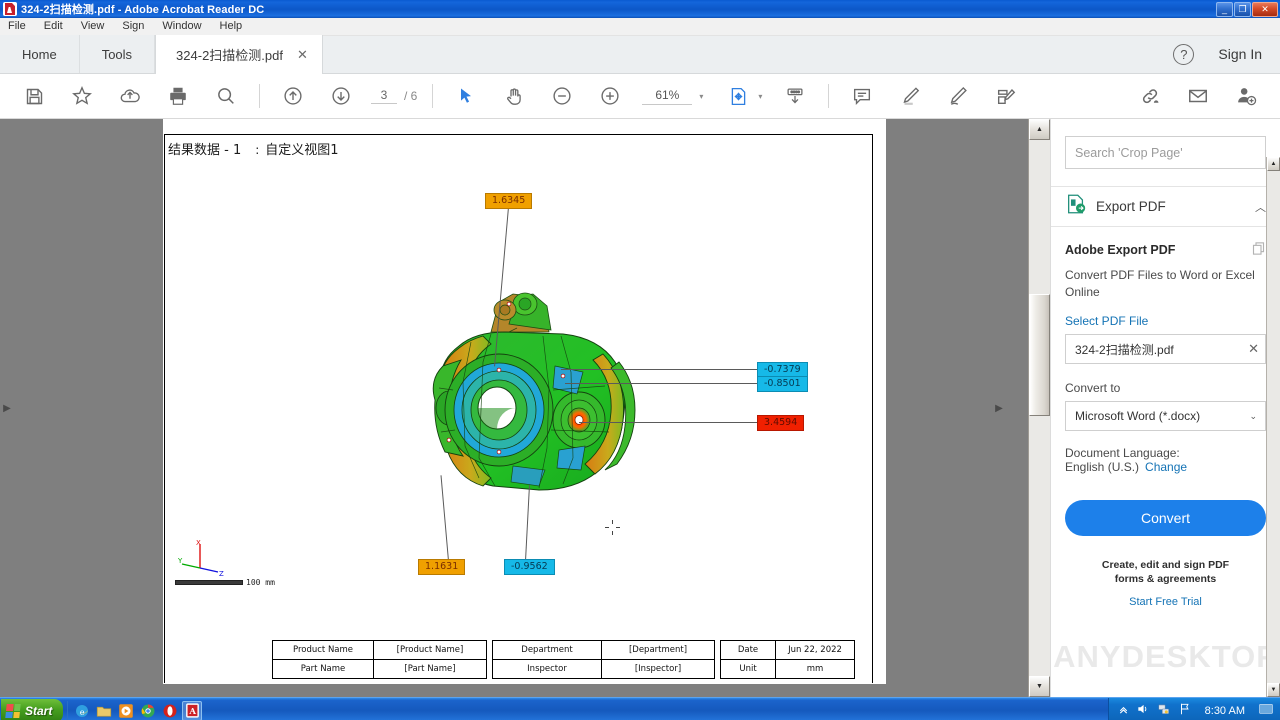  I want to click on star-icon, so click(82, 96).